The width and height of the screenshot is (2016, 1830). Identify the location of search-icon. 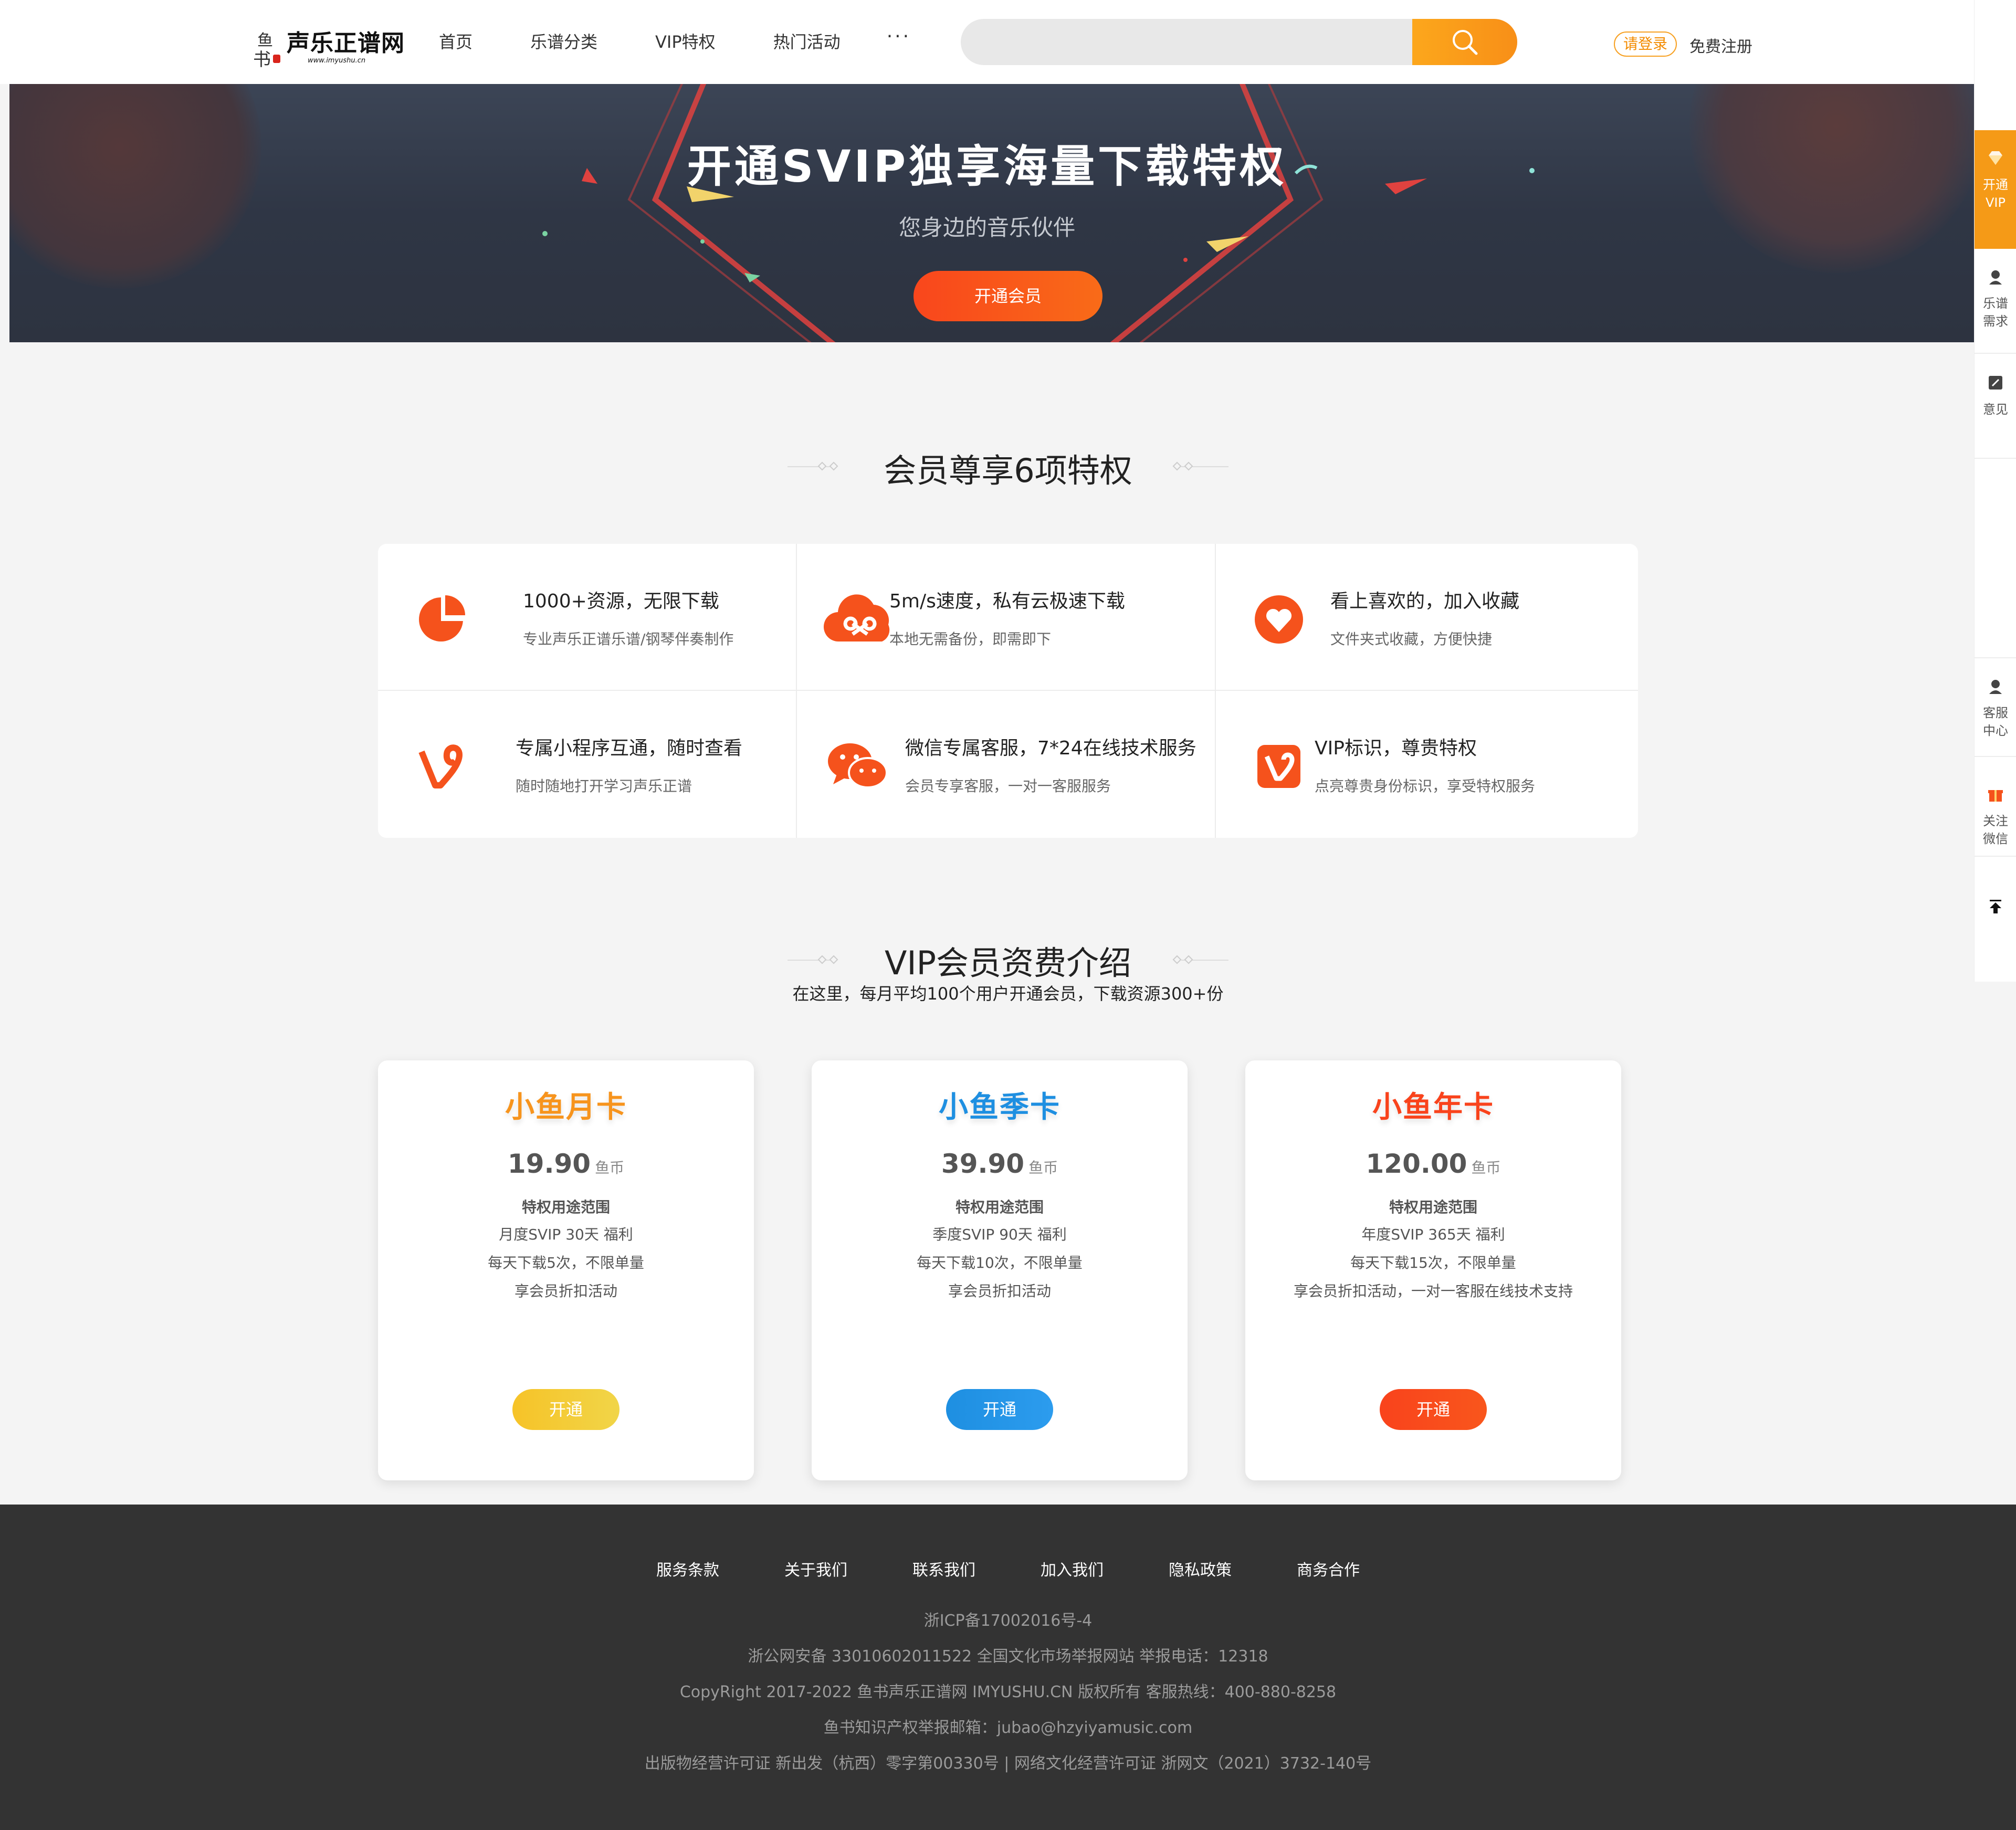
(1465, 42).